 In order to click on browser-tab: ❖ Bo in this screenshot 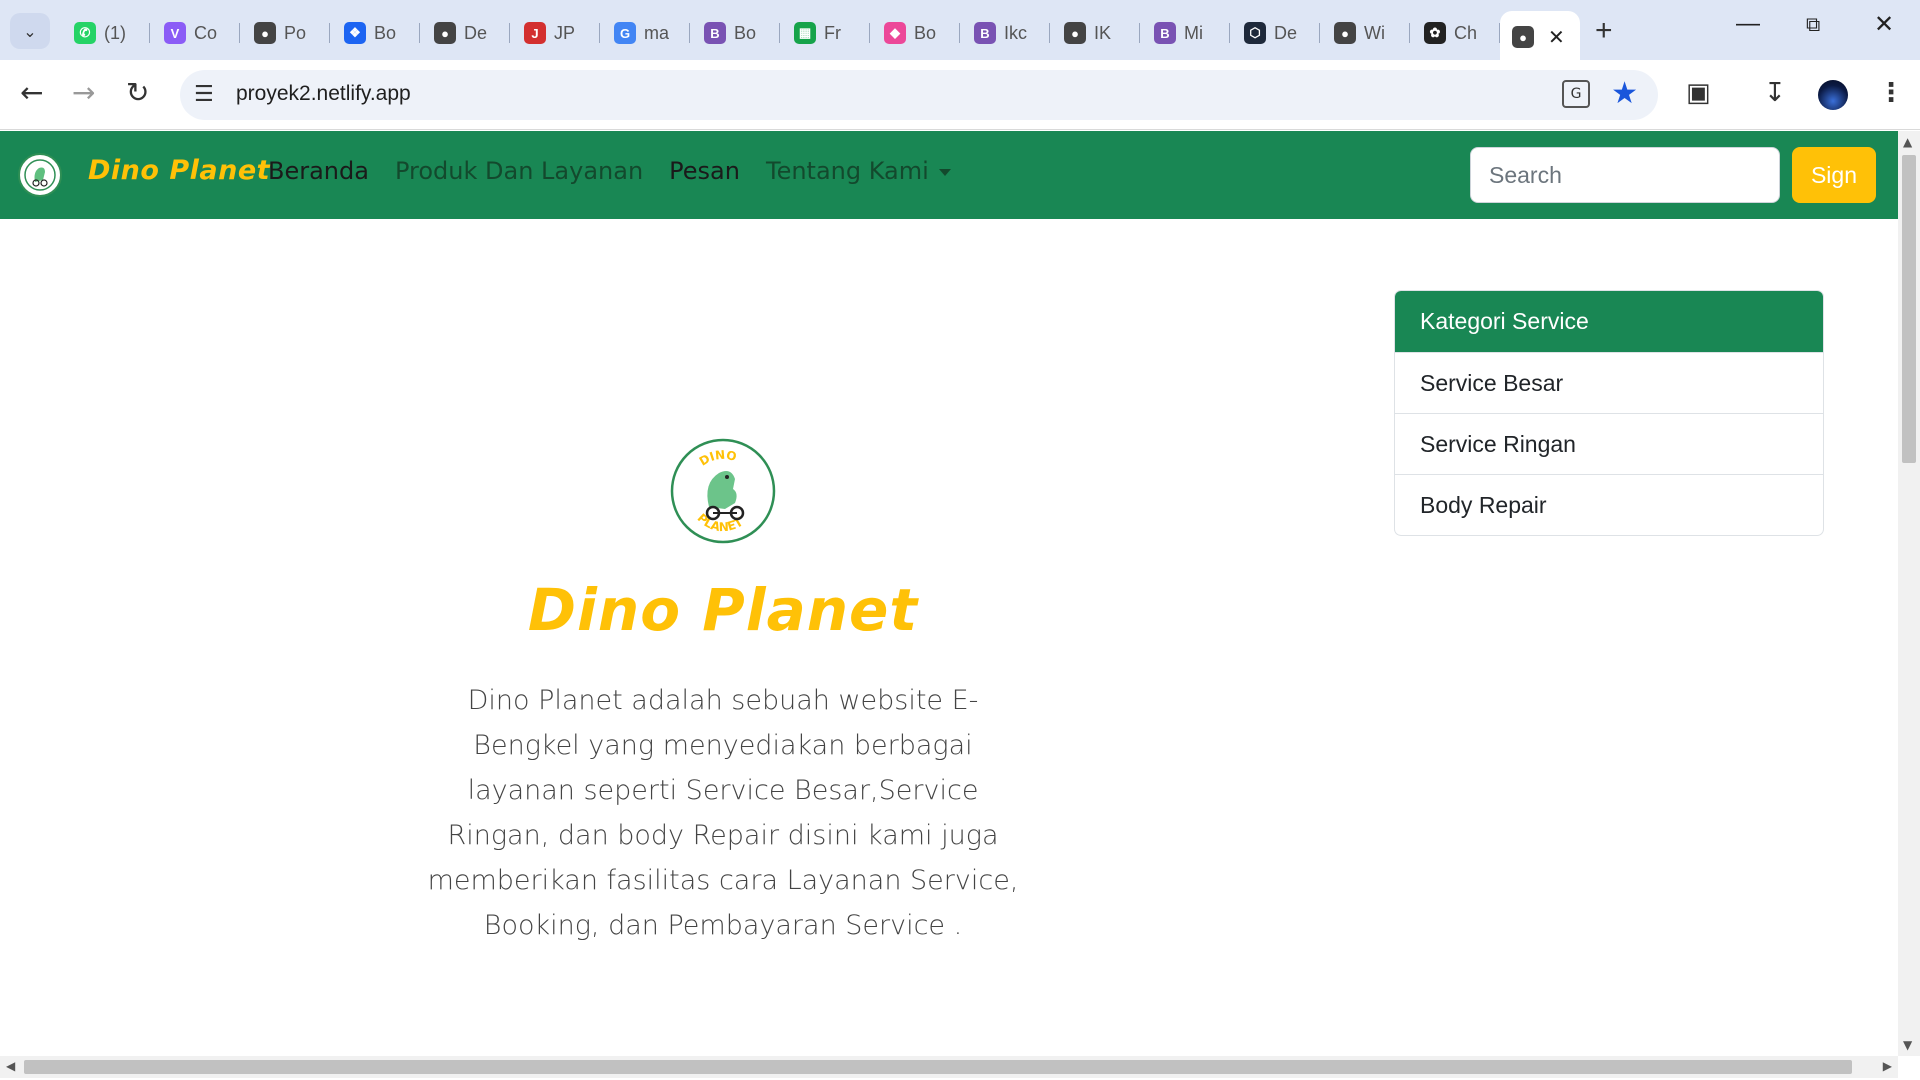, I will do `click(375, 33)`.